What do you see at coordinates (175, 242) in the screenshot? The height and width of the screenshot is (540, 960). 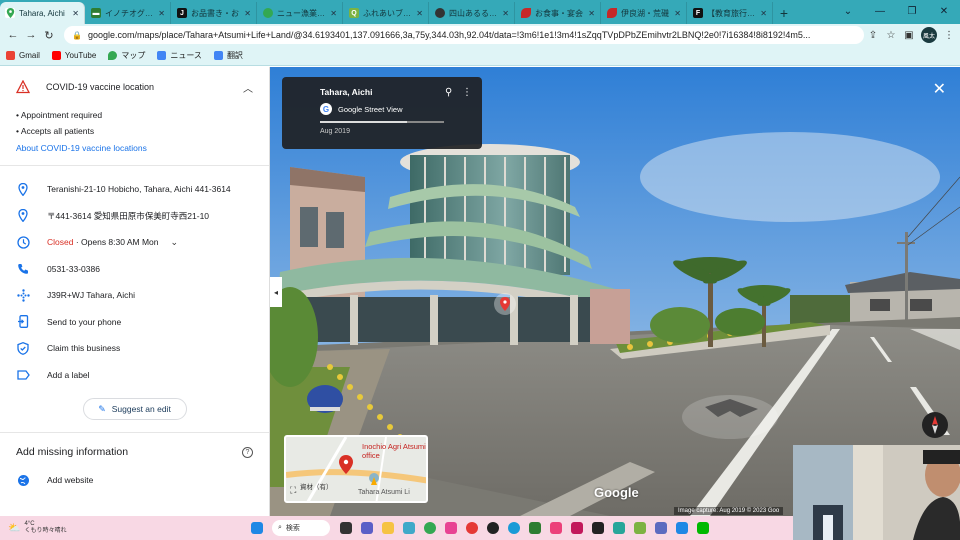 I see `chevron-down-icon: ⌄` at bounding box center [175, 242].